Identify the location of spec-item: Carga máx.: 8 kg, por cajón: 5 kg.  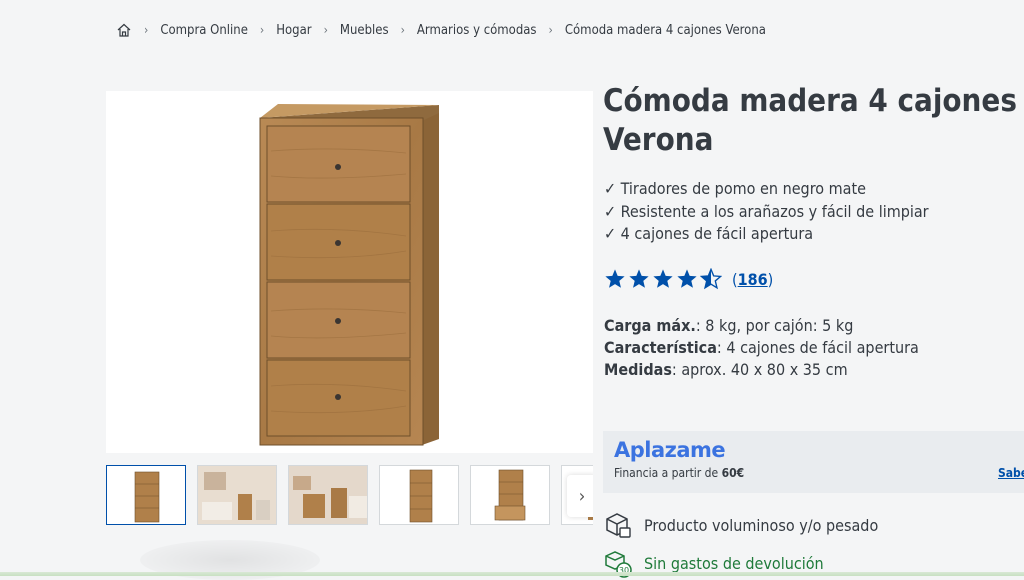
(761, 326).